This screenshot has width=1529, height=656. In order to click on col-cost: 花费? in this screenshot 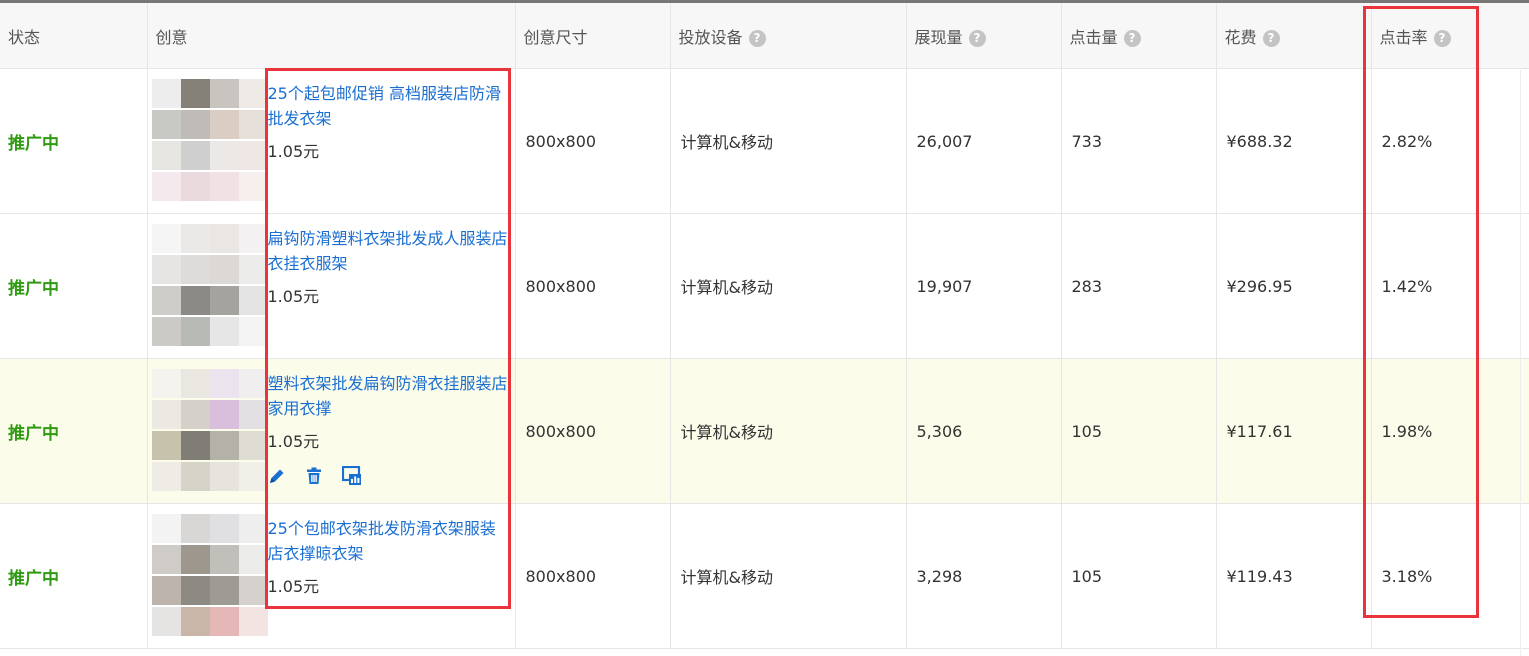, I will do `click(1294, 36)`.